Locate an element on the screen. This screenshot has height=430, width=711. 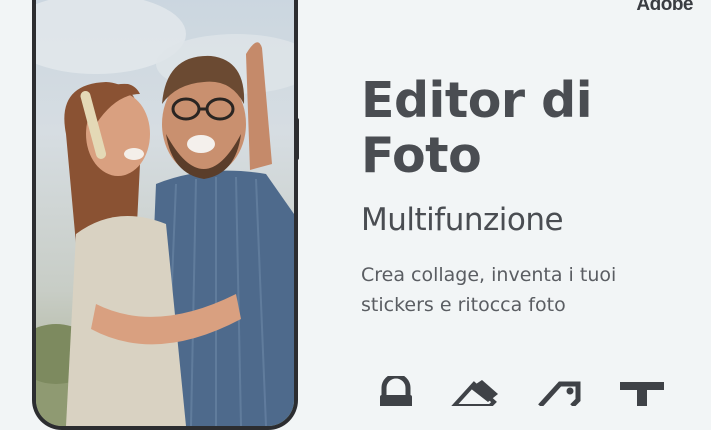
eraser-icon is located at coordinates (474, 393).